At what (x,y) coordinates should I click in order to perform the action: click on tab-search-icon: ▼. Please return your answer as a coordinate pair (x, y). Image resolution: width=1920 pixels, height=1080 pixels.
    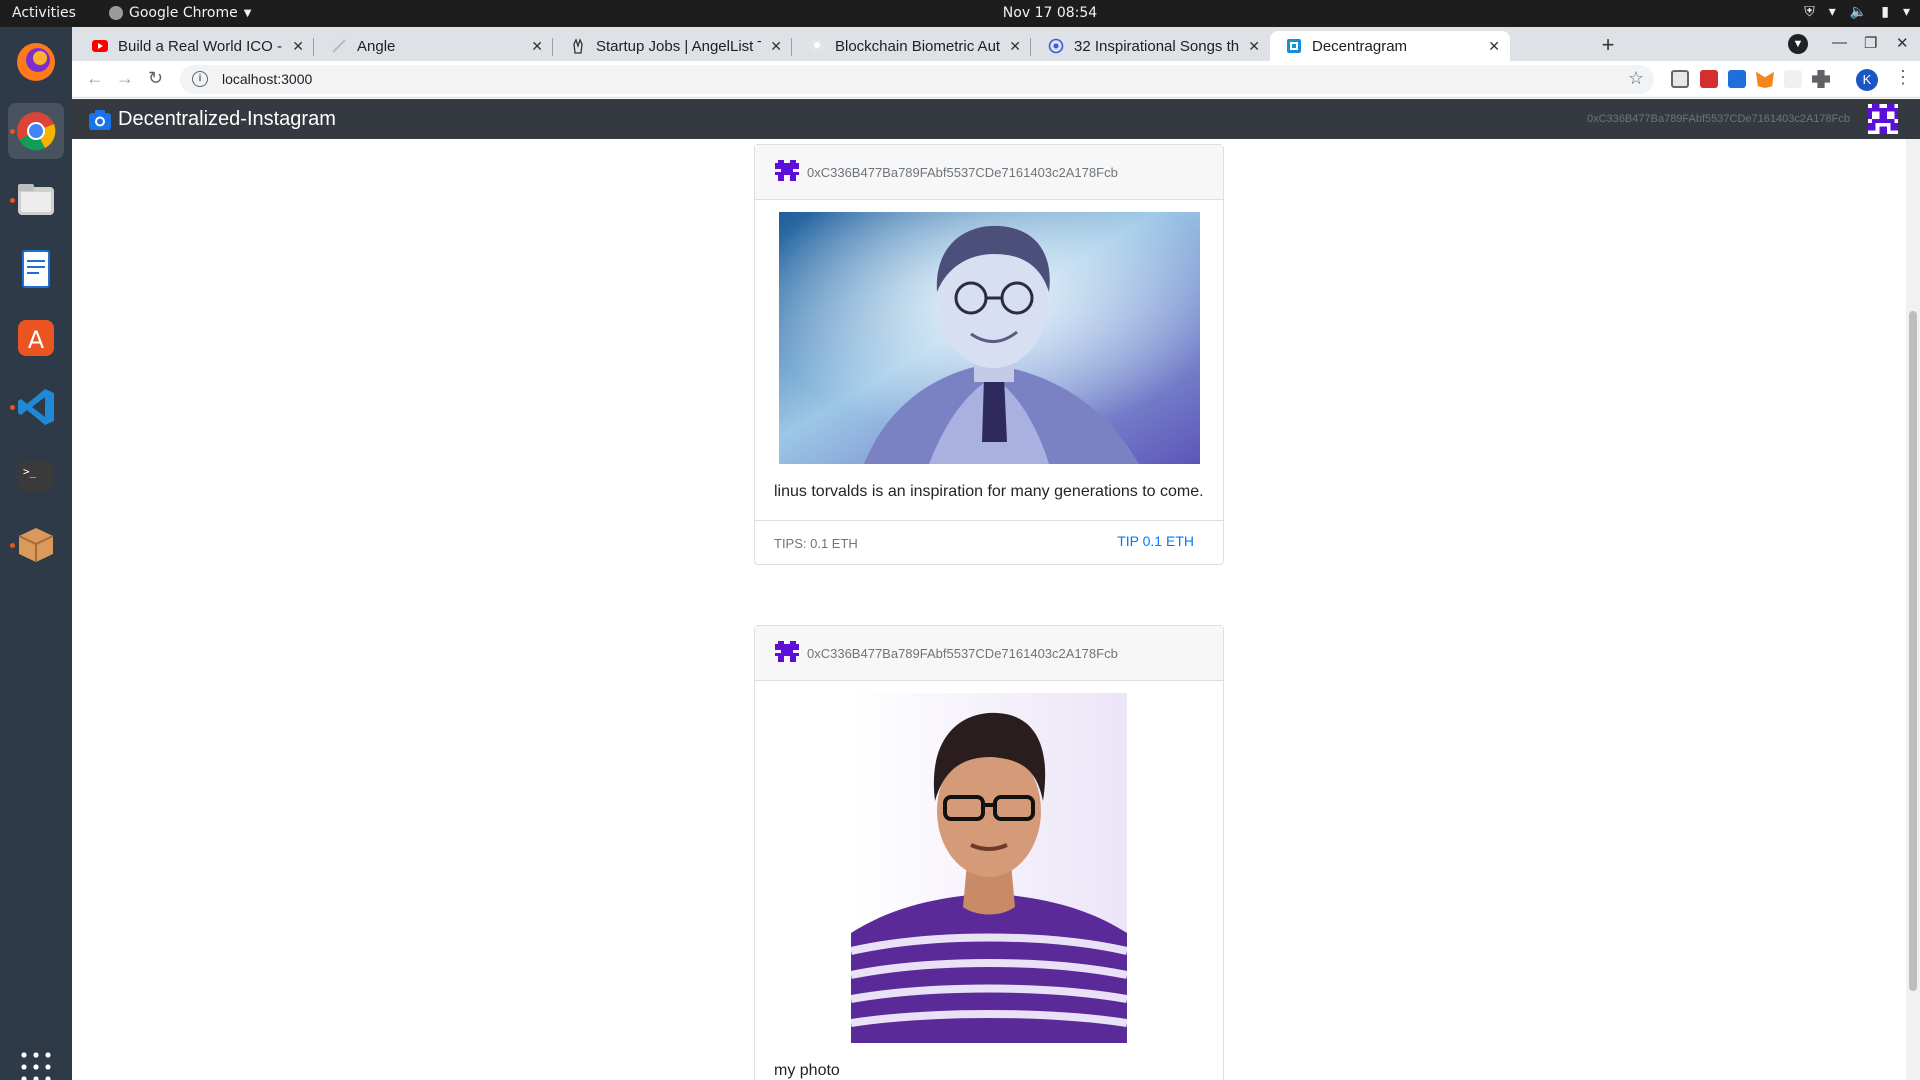
    Looking at the image, I should click on (1798, 44).